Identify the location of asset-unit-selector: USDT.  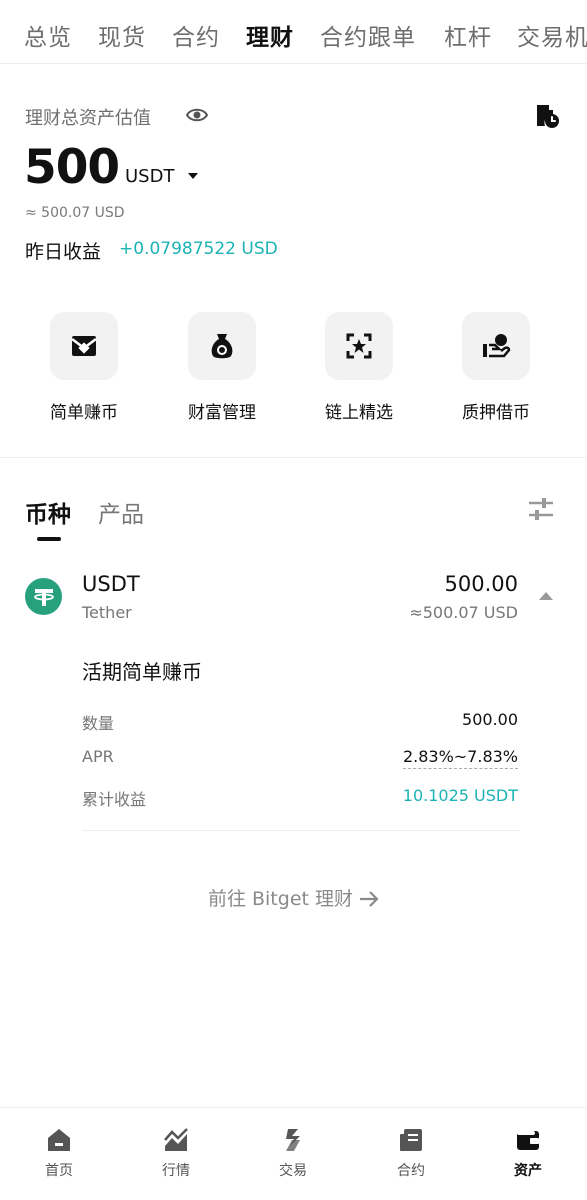
(149, 176).